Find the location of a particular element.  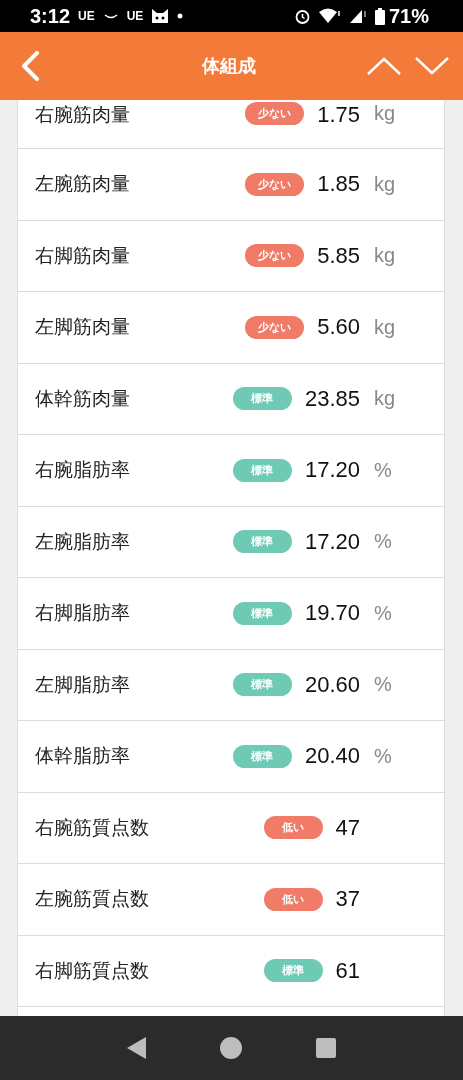

row-value: 19.70 is located at coordinates (332, 613).